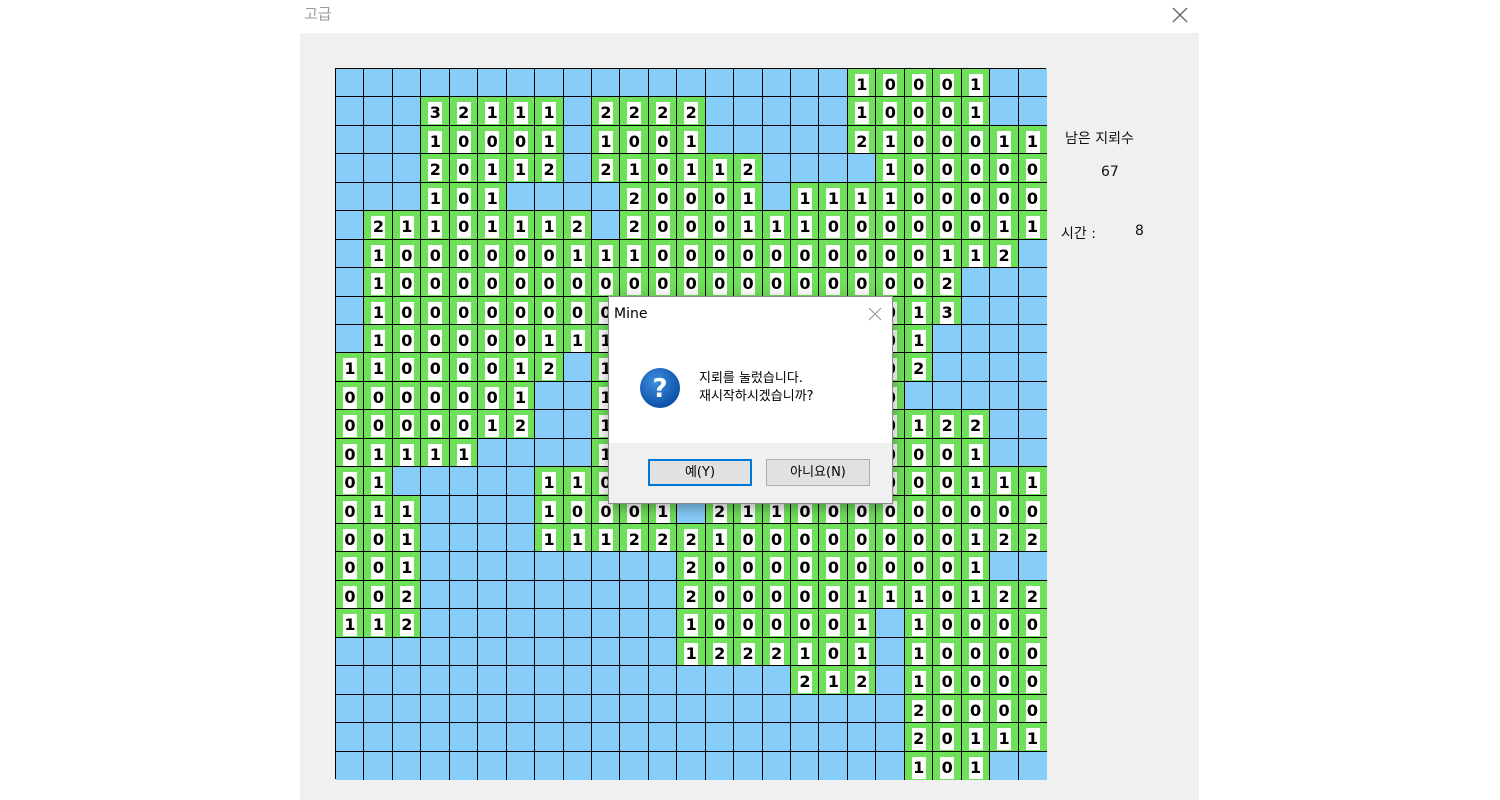 The height and width of the screenshot is (800, 1500). What do you see at coordinates (1180, 15) in the screenshot?
I see `window-close-button` at bounding box center [1180, 15].